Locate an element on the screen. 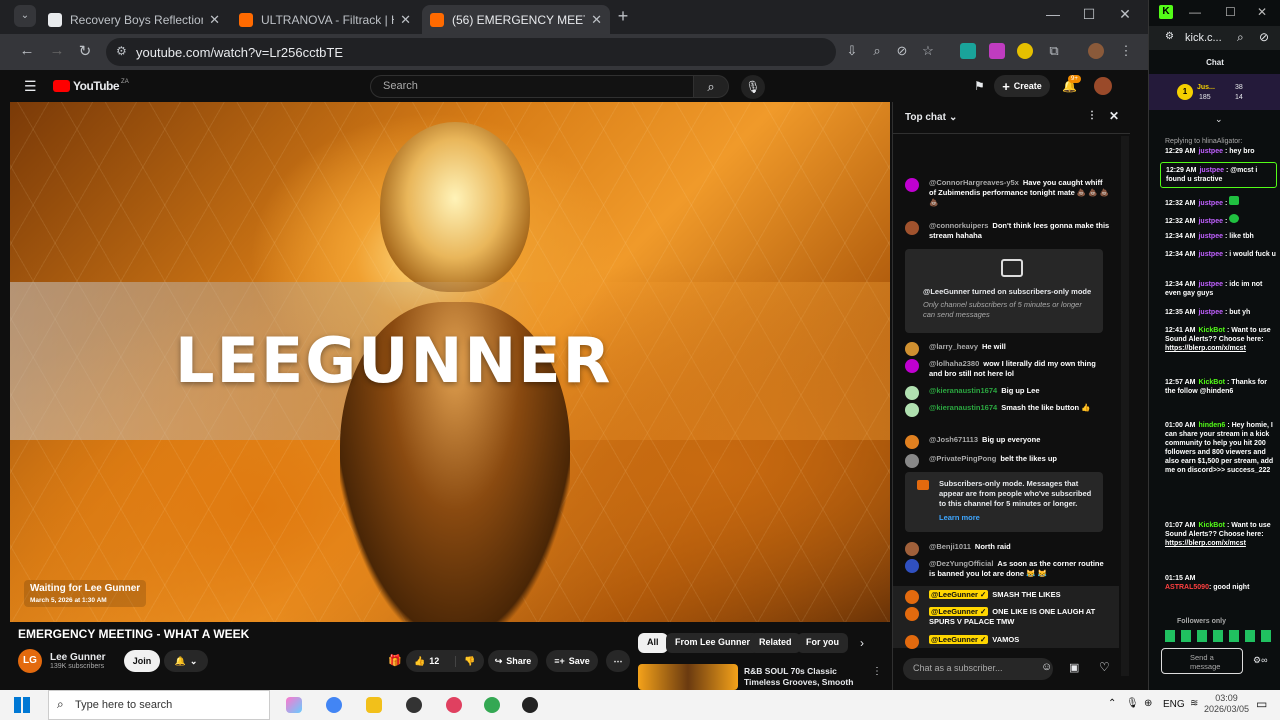 The width and height of the screenshot is (1280, 720). chip-for-you: For you is located at coordinates (822, 643).